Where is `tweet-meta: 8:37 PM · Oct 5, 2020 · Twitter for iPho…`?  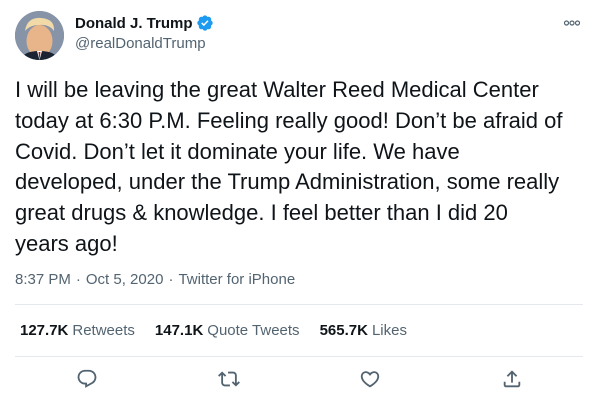
tweet-meta: 8:37 PM · Oct 5, 2020 · Twitter for iPho… is located at coordinates (155, 279).